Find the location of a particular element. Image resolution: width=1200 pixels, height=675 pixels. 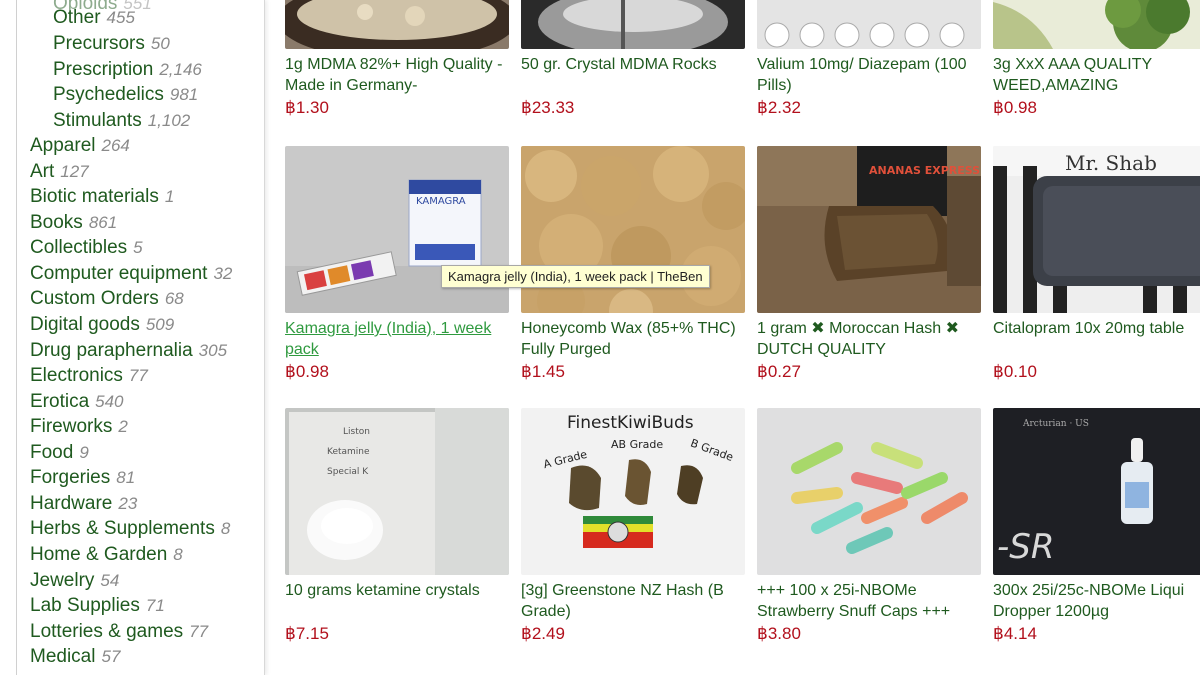

corner-label: Arcturian · US is located at coordinates (1055, 424).